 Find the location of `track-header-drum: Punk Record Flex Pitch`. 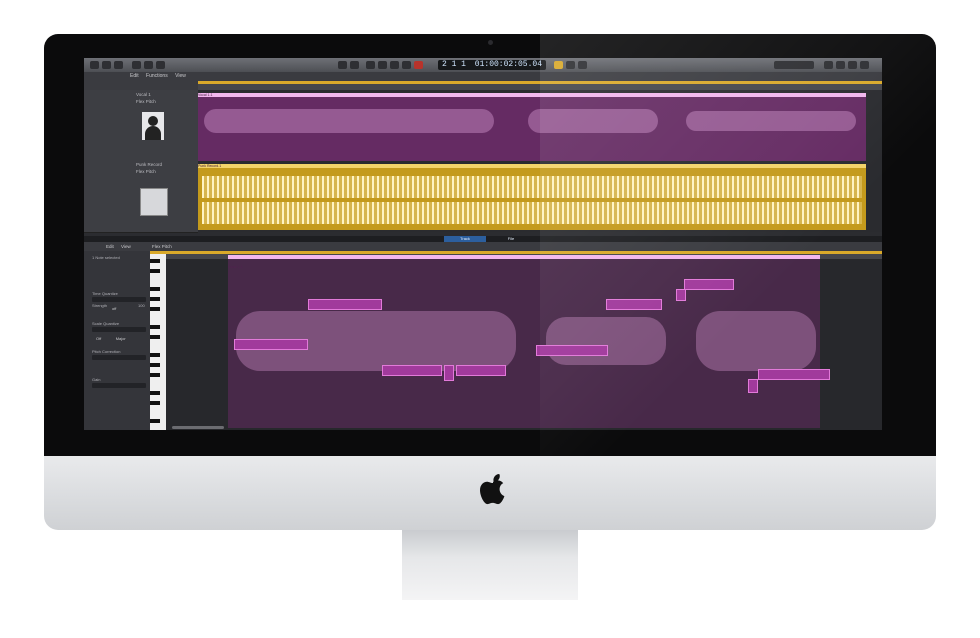

track-header-drum: Punk Record Flex Pitch is located at coordinates (141, 196).